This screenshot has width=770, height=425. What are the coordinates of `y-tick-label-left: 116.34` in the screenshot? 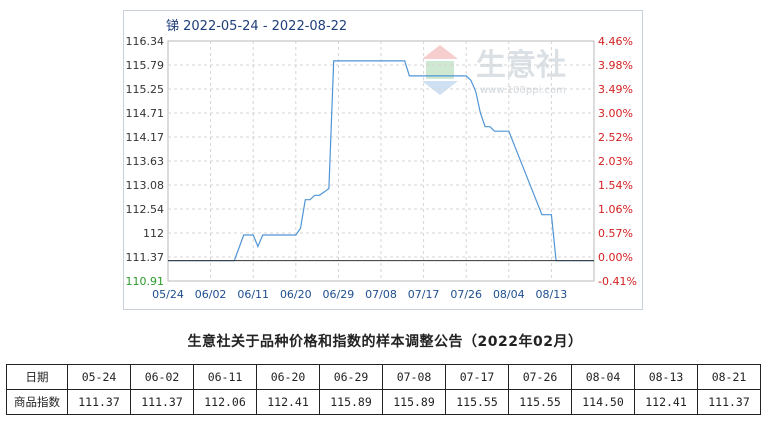 It's located at (145, 41).